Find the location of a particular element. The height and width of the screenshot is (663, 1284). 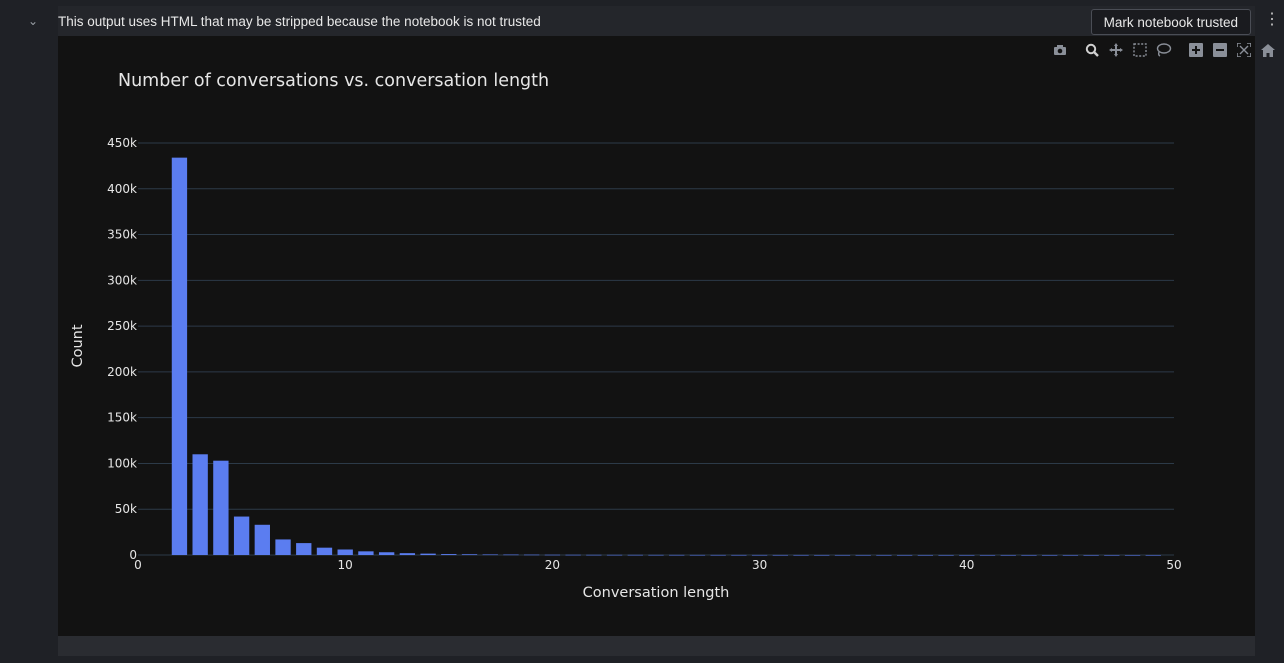

chevron-down-icon: ⌄ is located at coordinates (33, 21).